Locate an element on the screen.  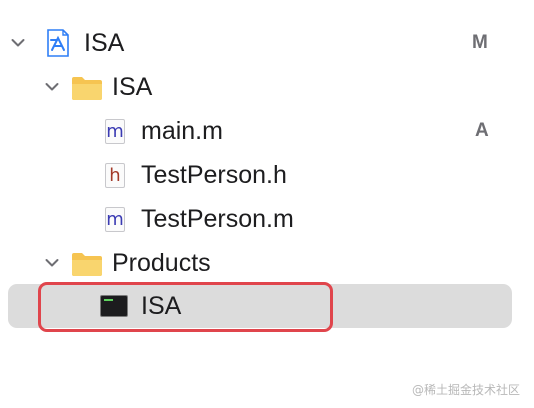
xcode-project-icon is located at coordinates (58, 45).